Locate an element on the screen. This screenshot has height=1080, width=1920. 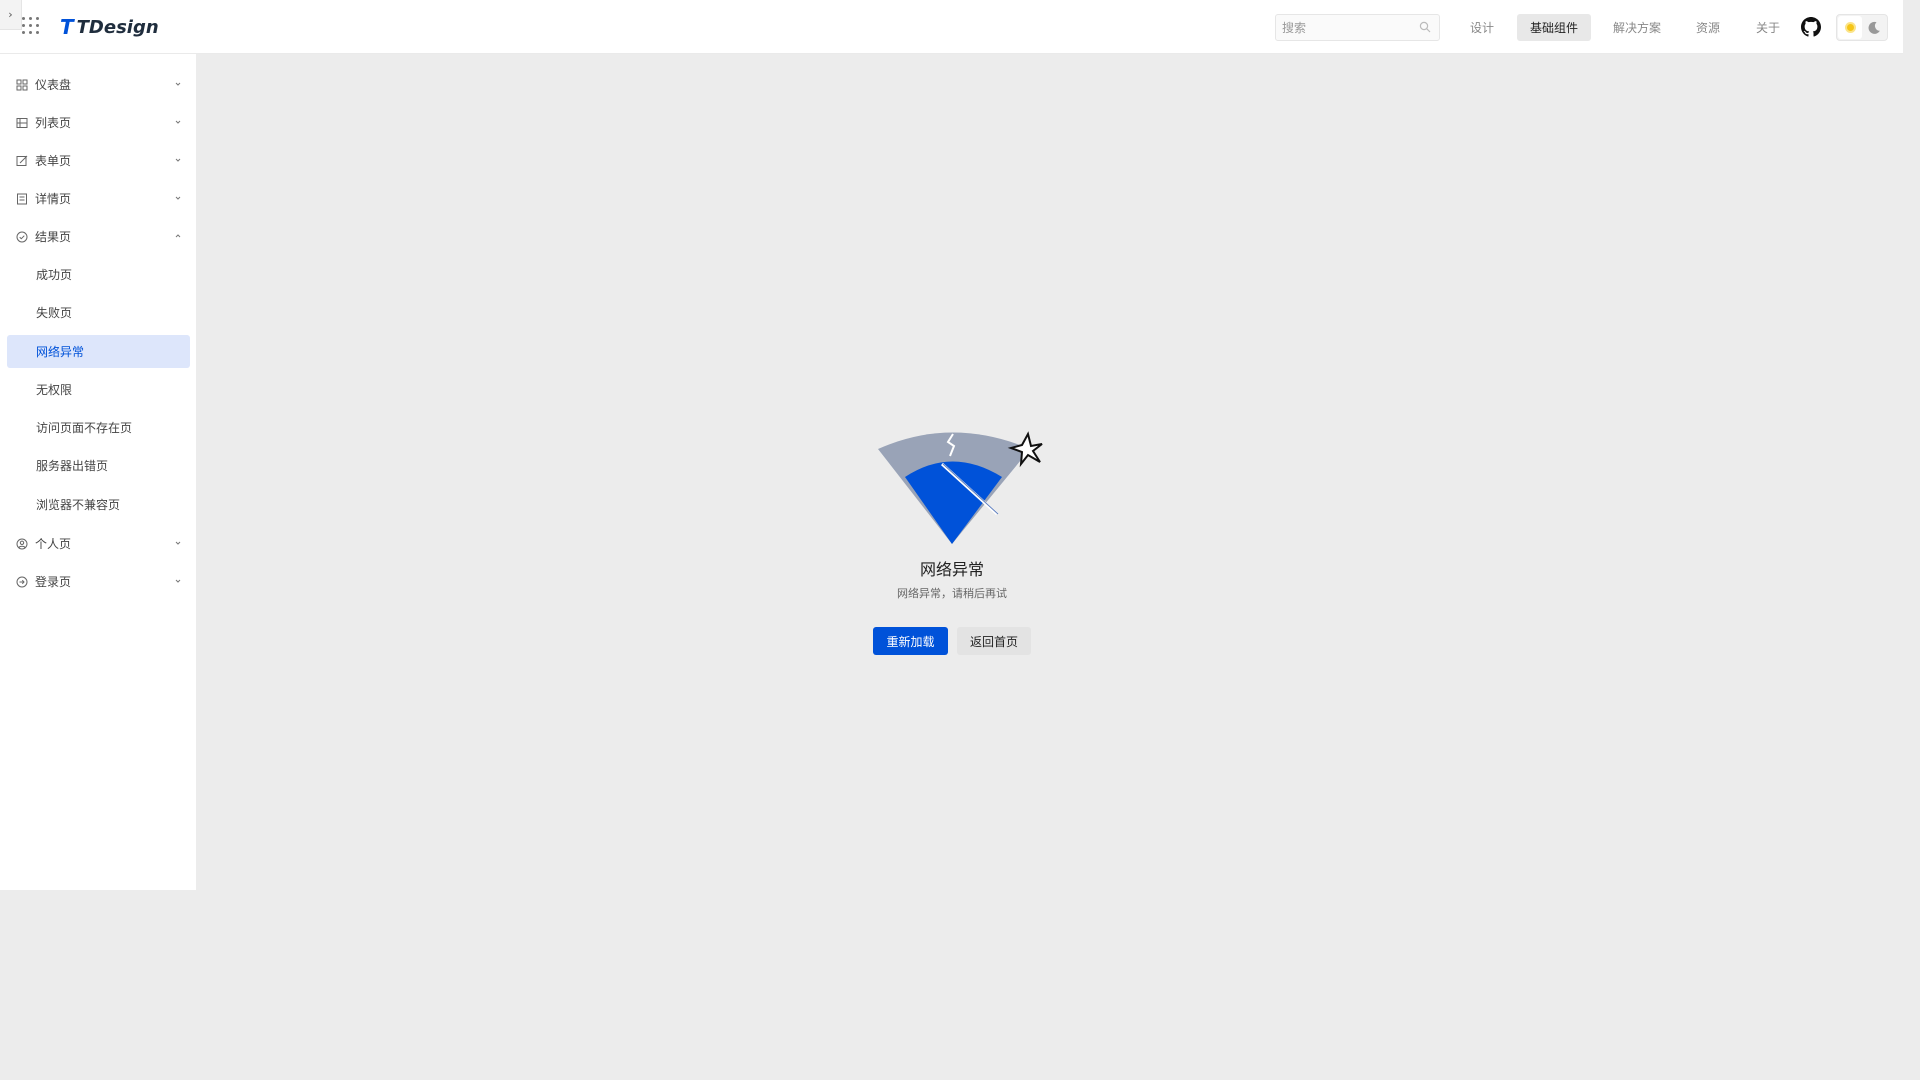
list-icon is located at coordinates (22, 122).